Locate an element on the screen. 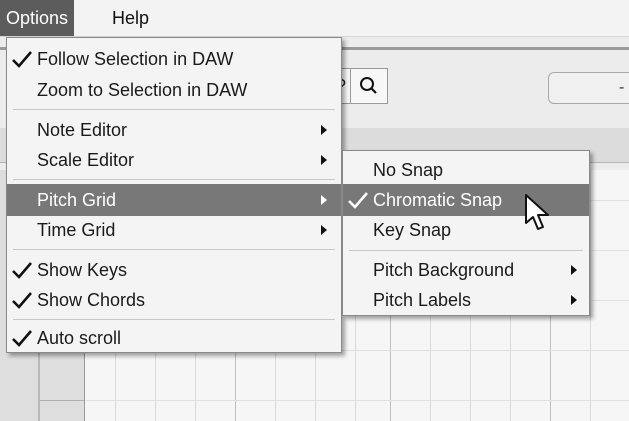 The height and width of the screenshot is (421, 629). mouse-pointer-icon is located at coordinates (537, 212).